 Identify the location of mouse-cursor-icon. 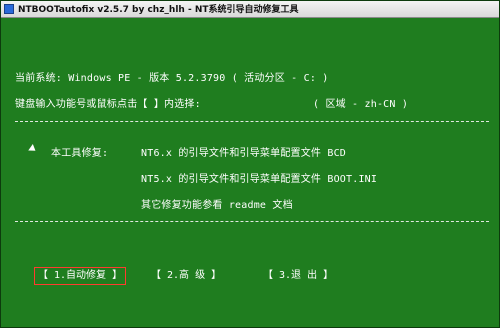
(33, 149).